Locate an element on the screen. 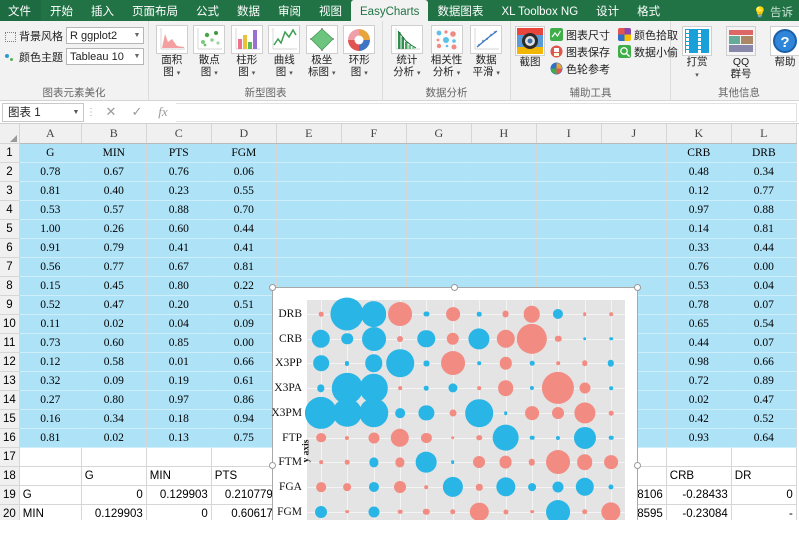 Image resolution: width=799 pixels, height=540 pixels. resize-handle-n is located at coordinates (454, 287).